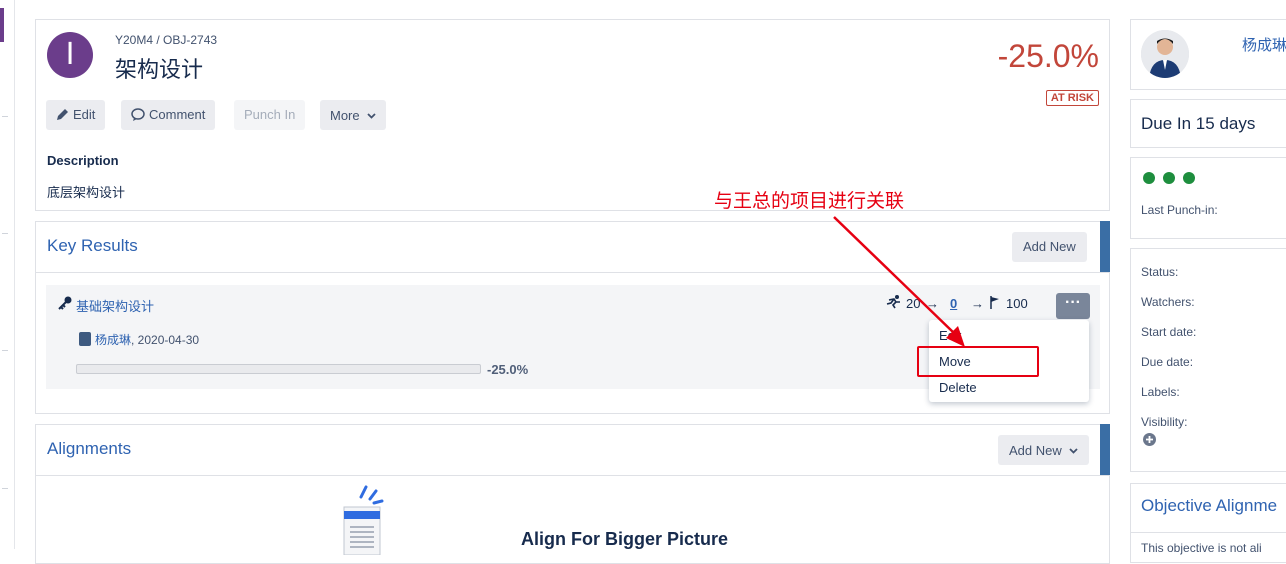  I want to click on status-badge: AT RISK, so click(1072, 98).